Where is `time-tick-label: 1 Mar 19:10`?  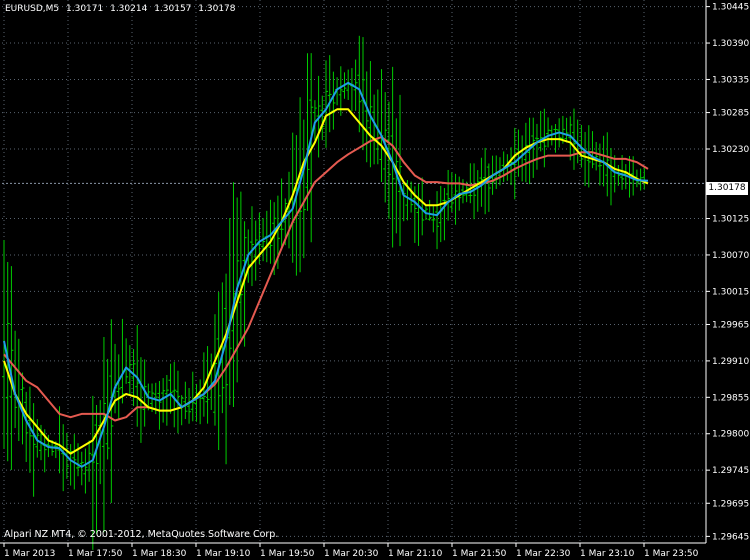
time-tick-label: 1 Mar 19:10 is located at coordinates (223, 554).